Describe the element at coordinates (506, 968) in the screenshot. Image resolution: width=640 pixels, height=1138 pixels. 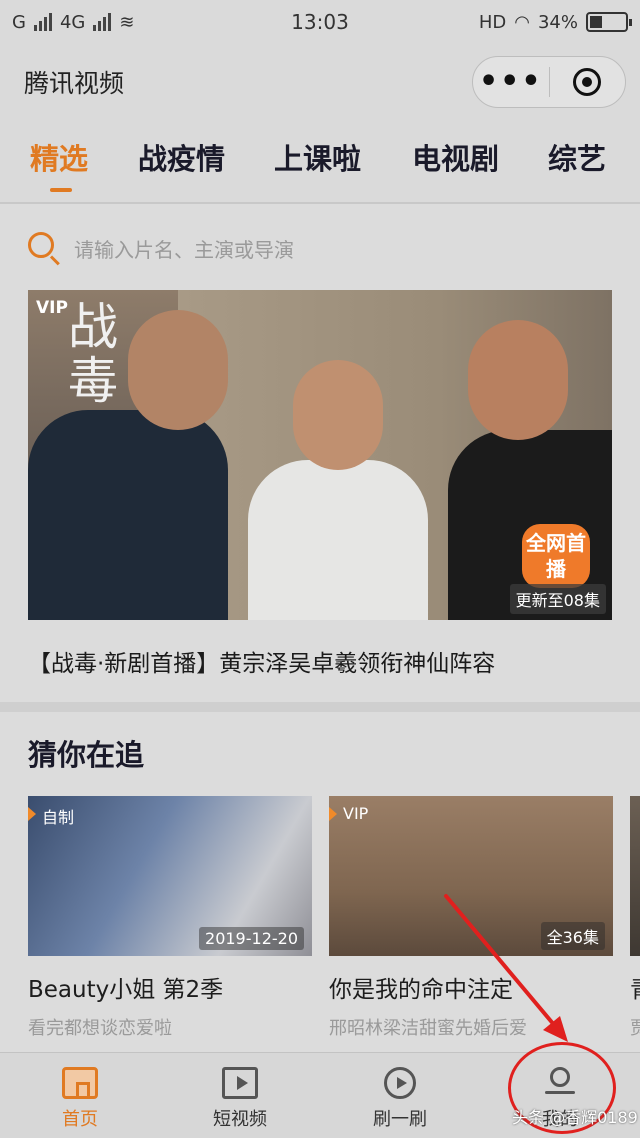
I see `annotation-arrow` at that location.